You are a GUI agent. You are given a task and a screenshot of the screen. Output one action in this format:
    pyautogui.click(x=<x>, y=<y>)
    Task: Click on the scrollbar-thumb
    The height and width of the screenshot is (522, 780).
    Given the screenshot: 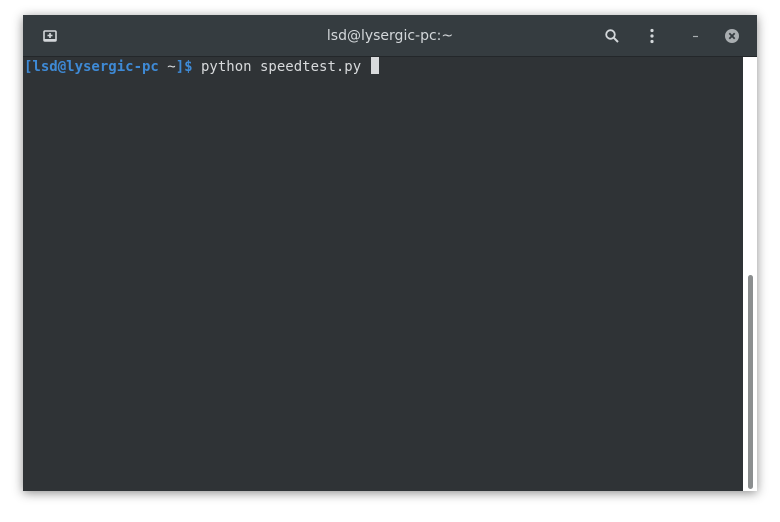 What is the action you would take?
    pyautogui.click(x=750, y=382)
    